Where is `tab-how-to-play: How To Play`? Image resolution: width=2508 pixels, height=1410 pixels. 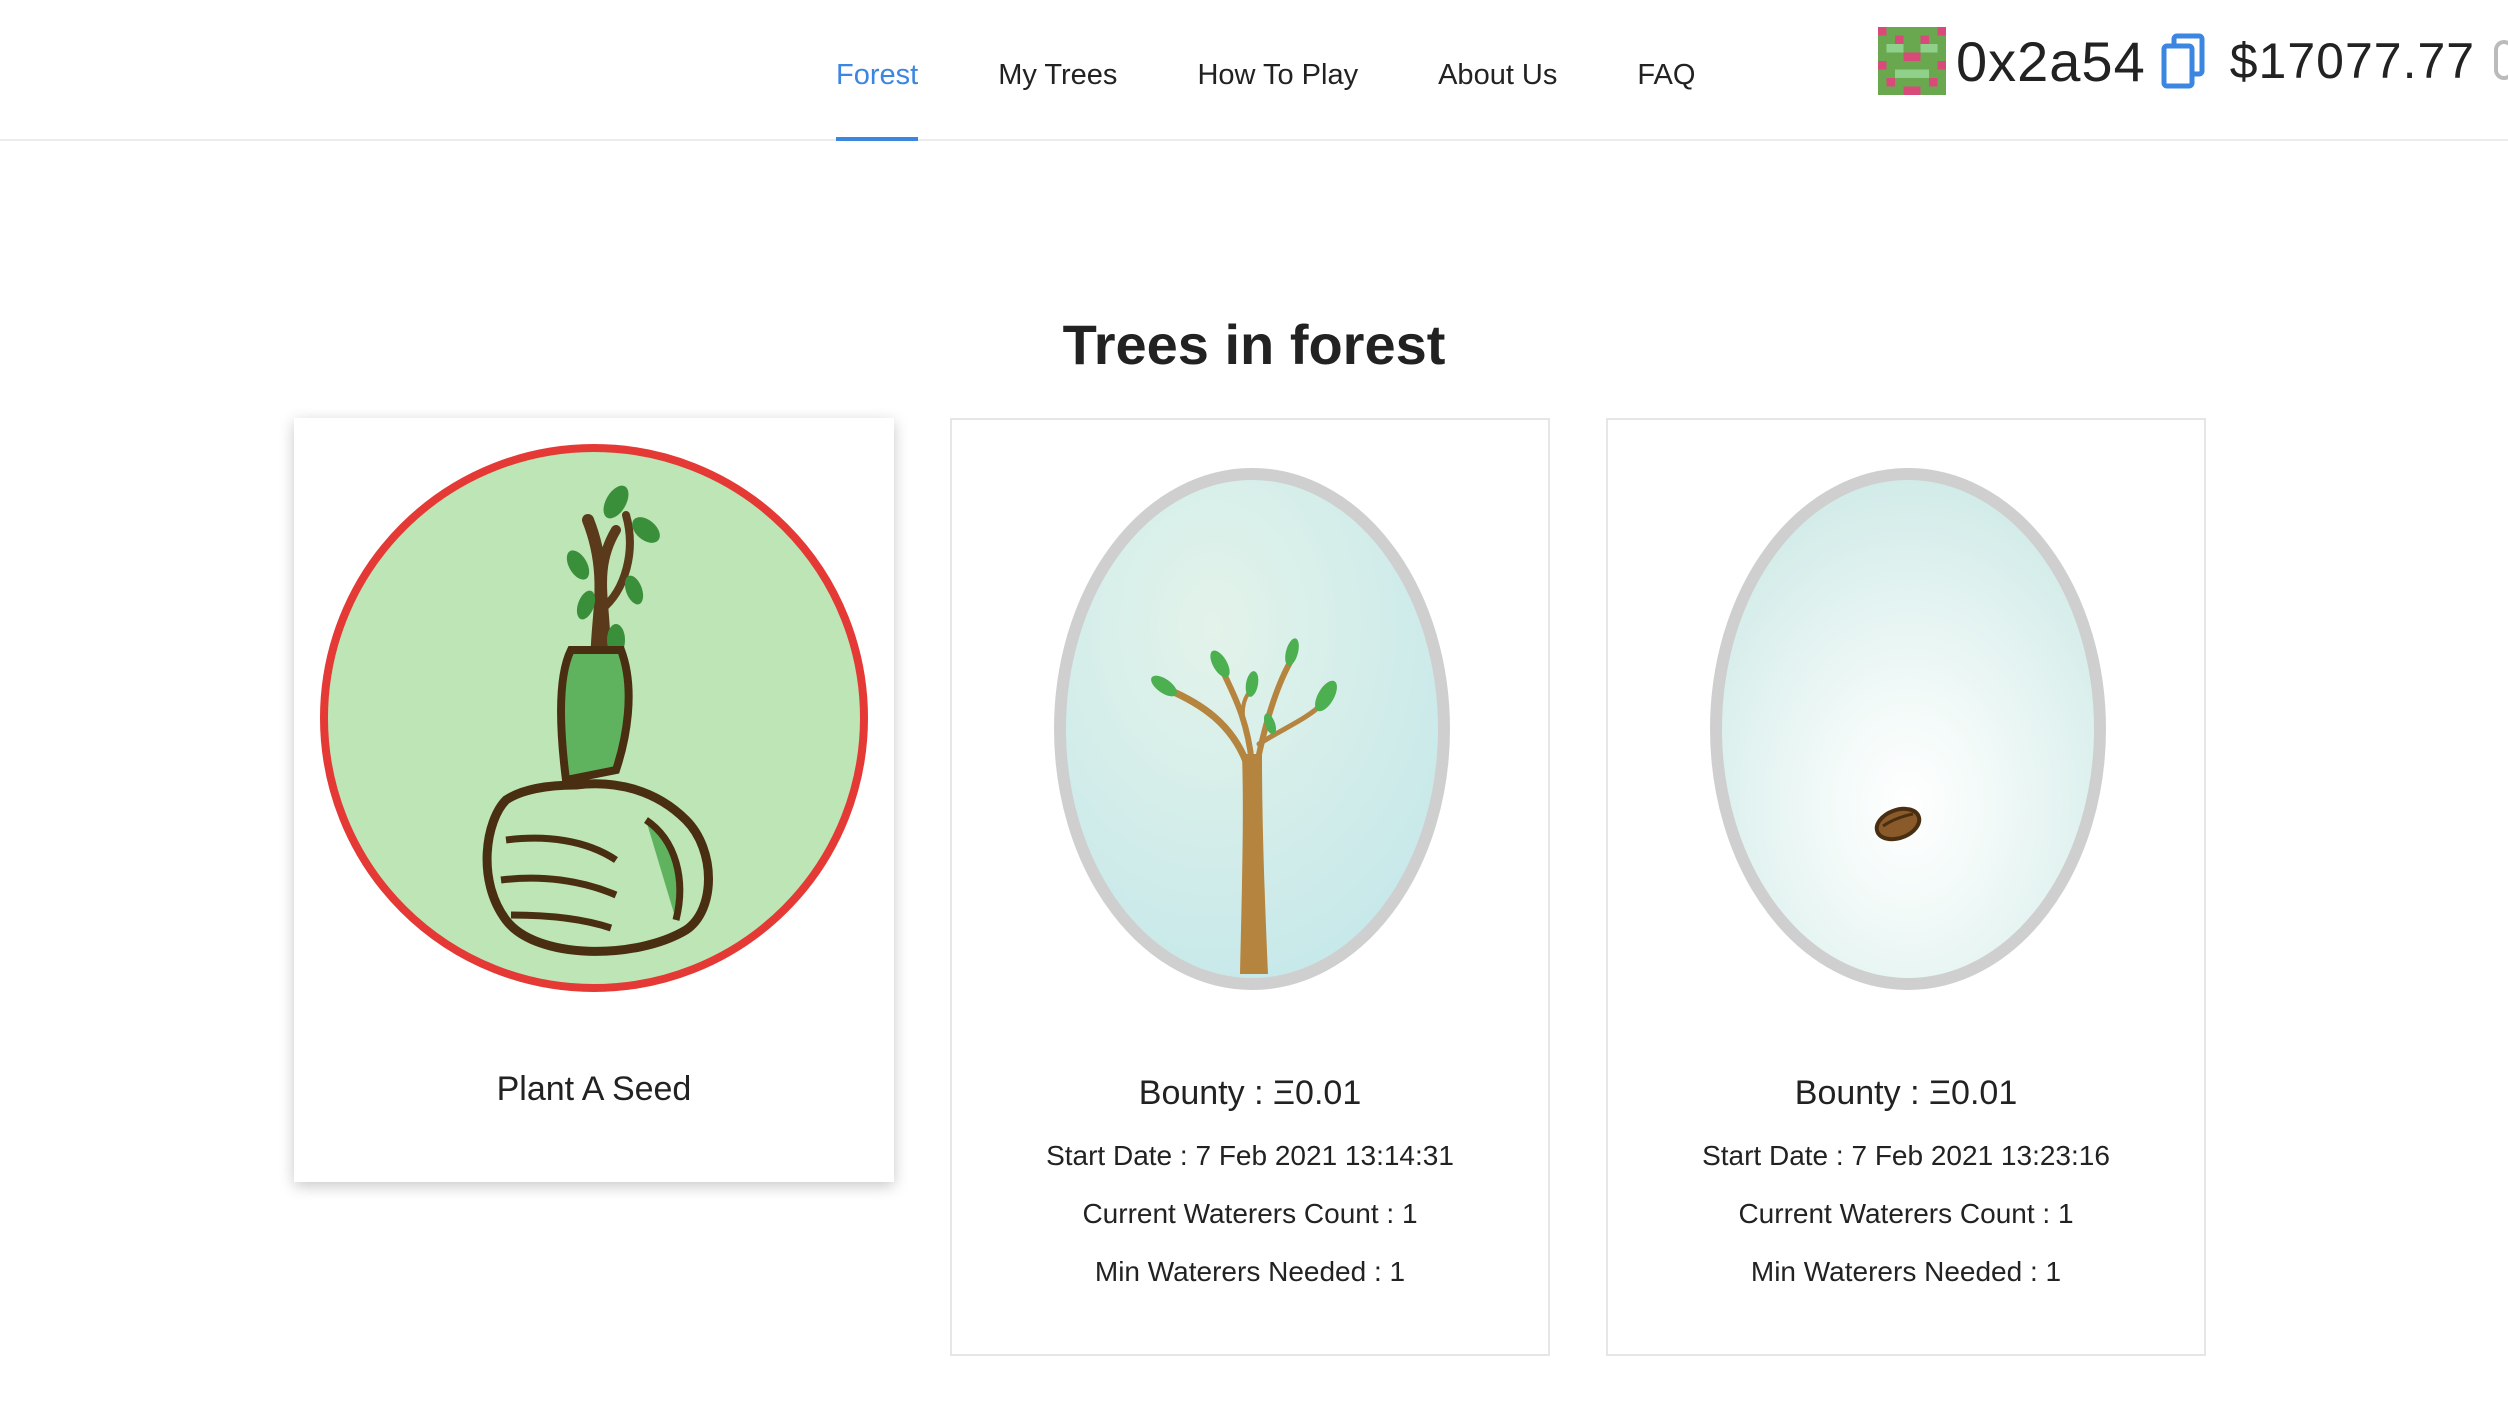 tab-how-to-play: How To Play is located at coordinates (1277, 70).